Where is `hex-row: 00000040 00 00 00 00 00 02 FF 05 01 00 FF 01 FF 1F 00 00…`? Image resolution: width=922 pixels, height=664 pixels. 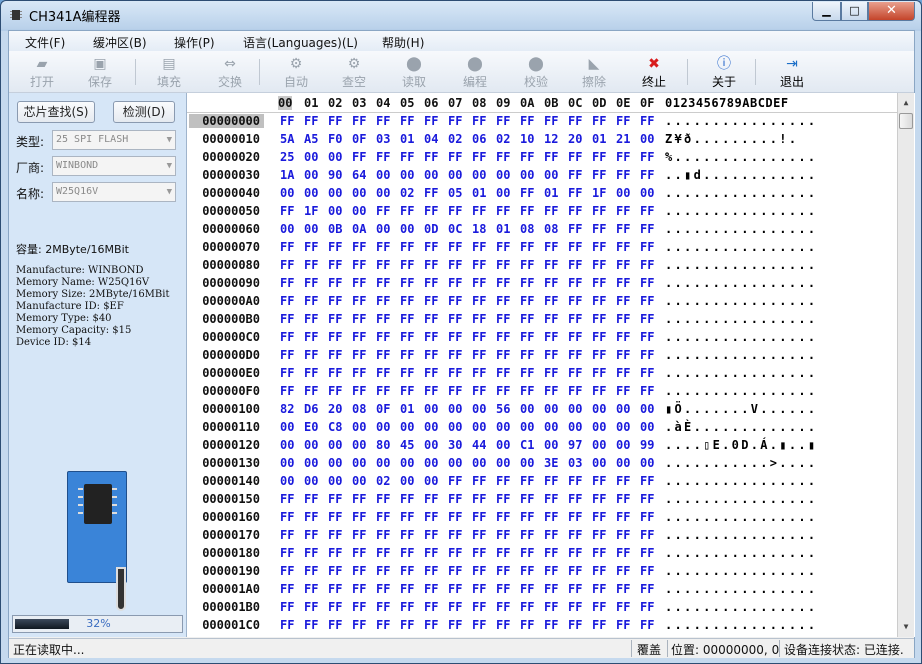 hex-row: 00000040 00 00 00 00 00 02 FF 05 01 00 FF 01 FF 1F 00 00… is located at coordinates (542, 195).